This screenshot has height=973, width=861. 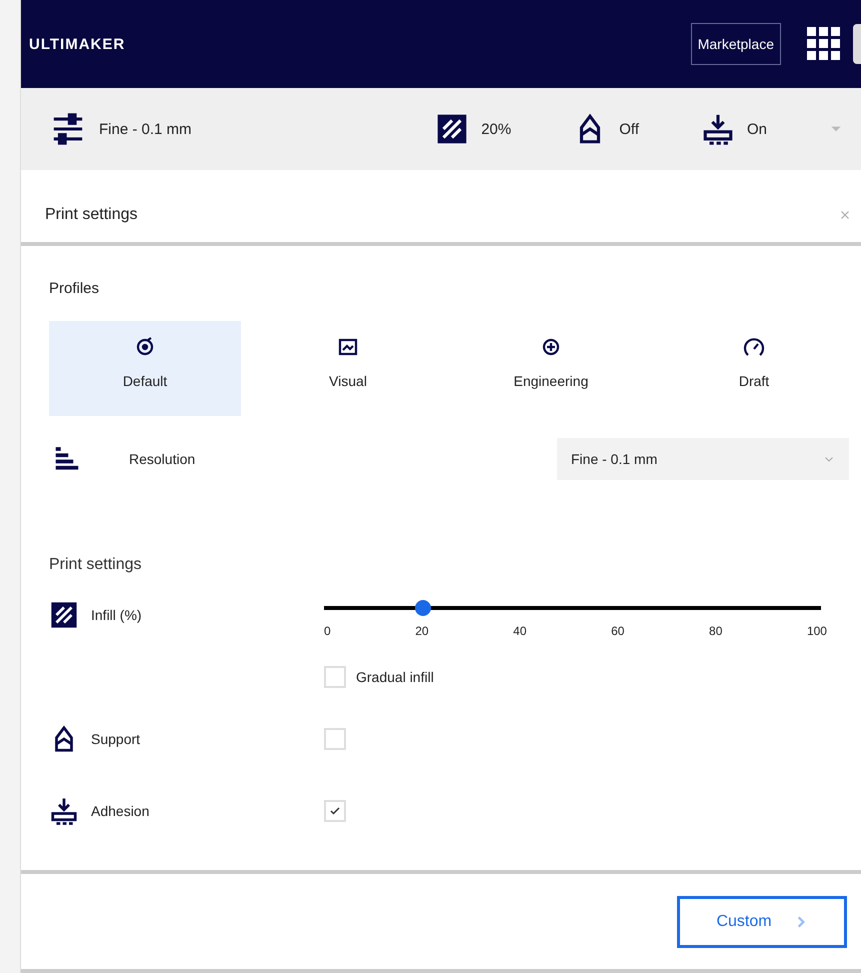 I want to click on section-title: Print settings, so click(x=95, y=565).